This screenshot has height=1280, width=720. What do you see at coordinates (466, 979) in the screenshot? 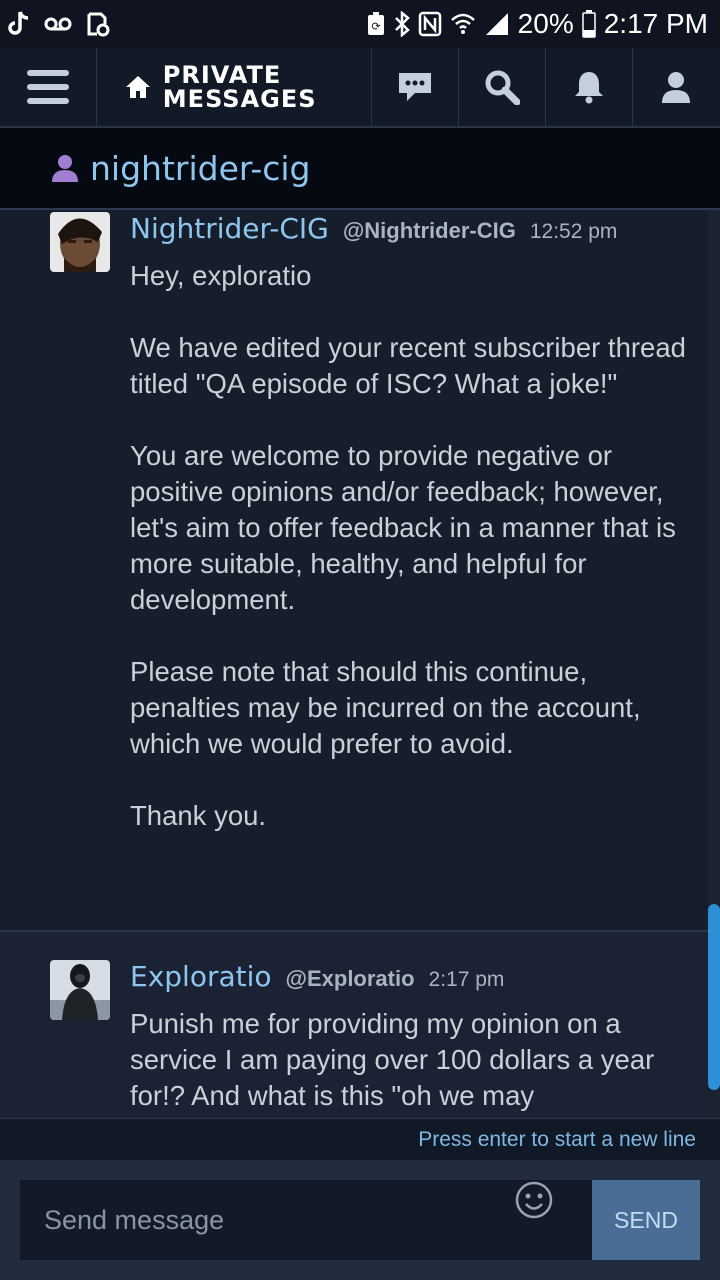
I see `message-time: 2:17 pm` at bounding box center [466, 979].